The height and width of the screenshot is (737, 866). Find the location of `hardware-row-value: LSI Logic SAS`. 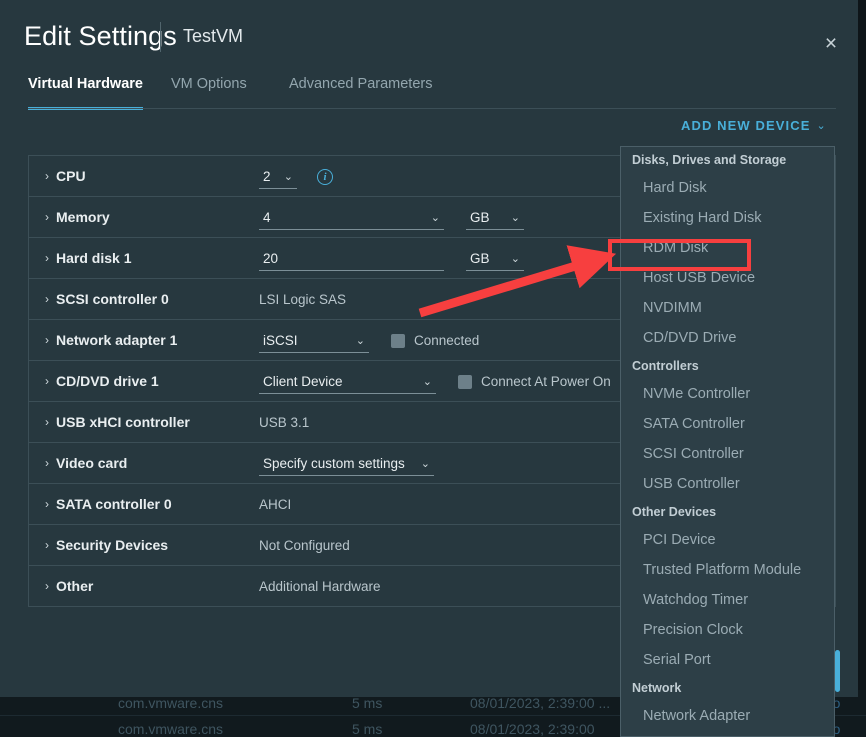

hardware-row-value: LSI Logic SAS is located at coordinates (303, 299).